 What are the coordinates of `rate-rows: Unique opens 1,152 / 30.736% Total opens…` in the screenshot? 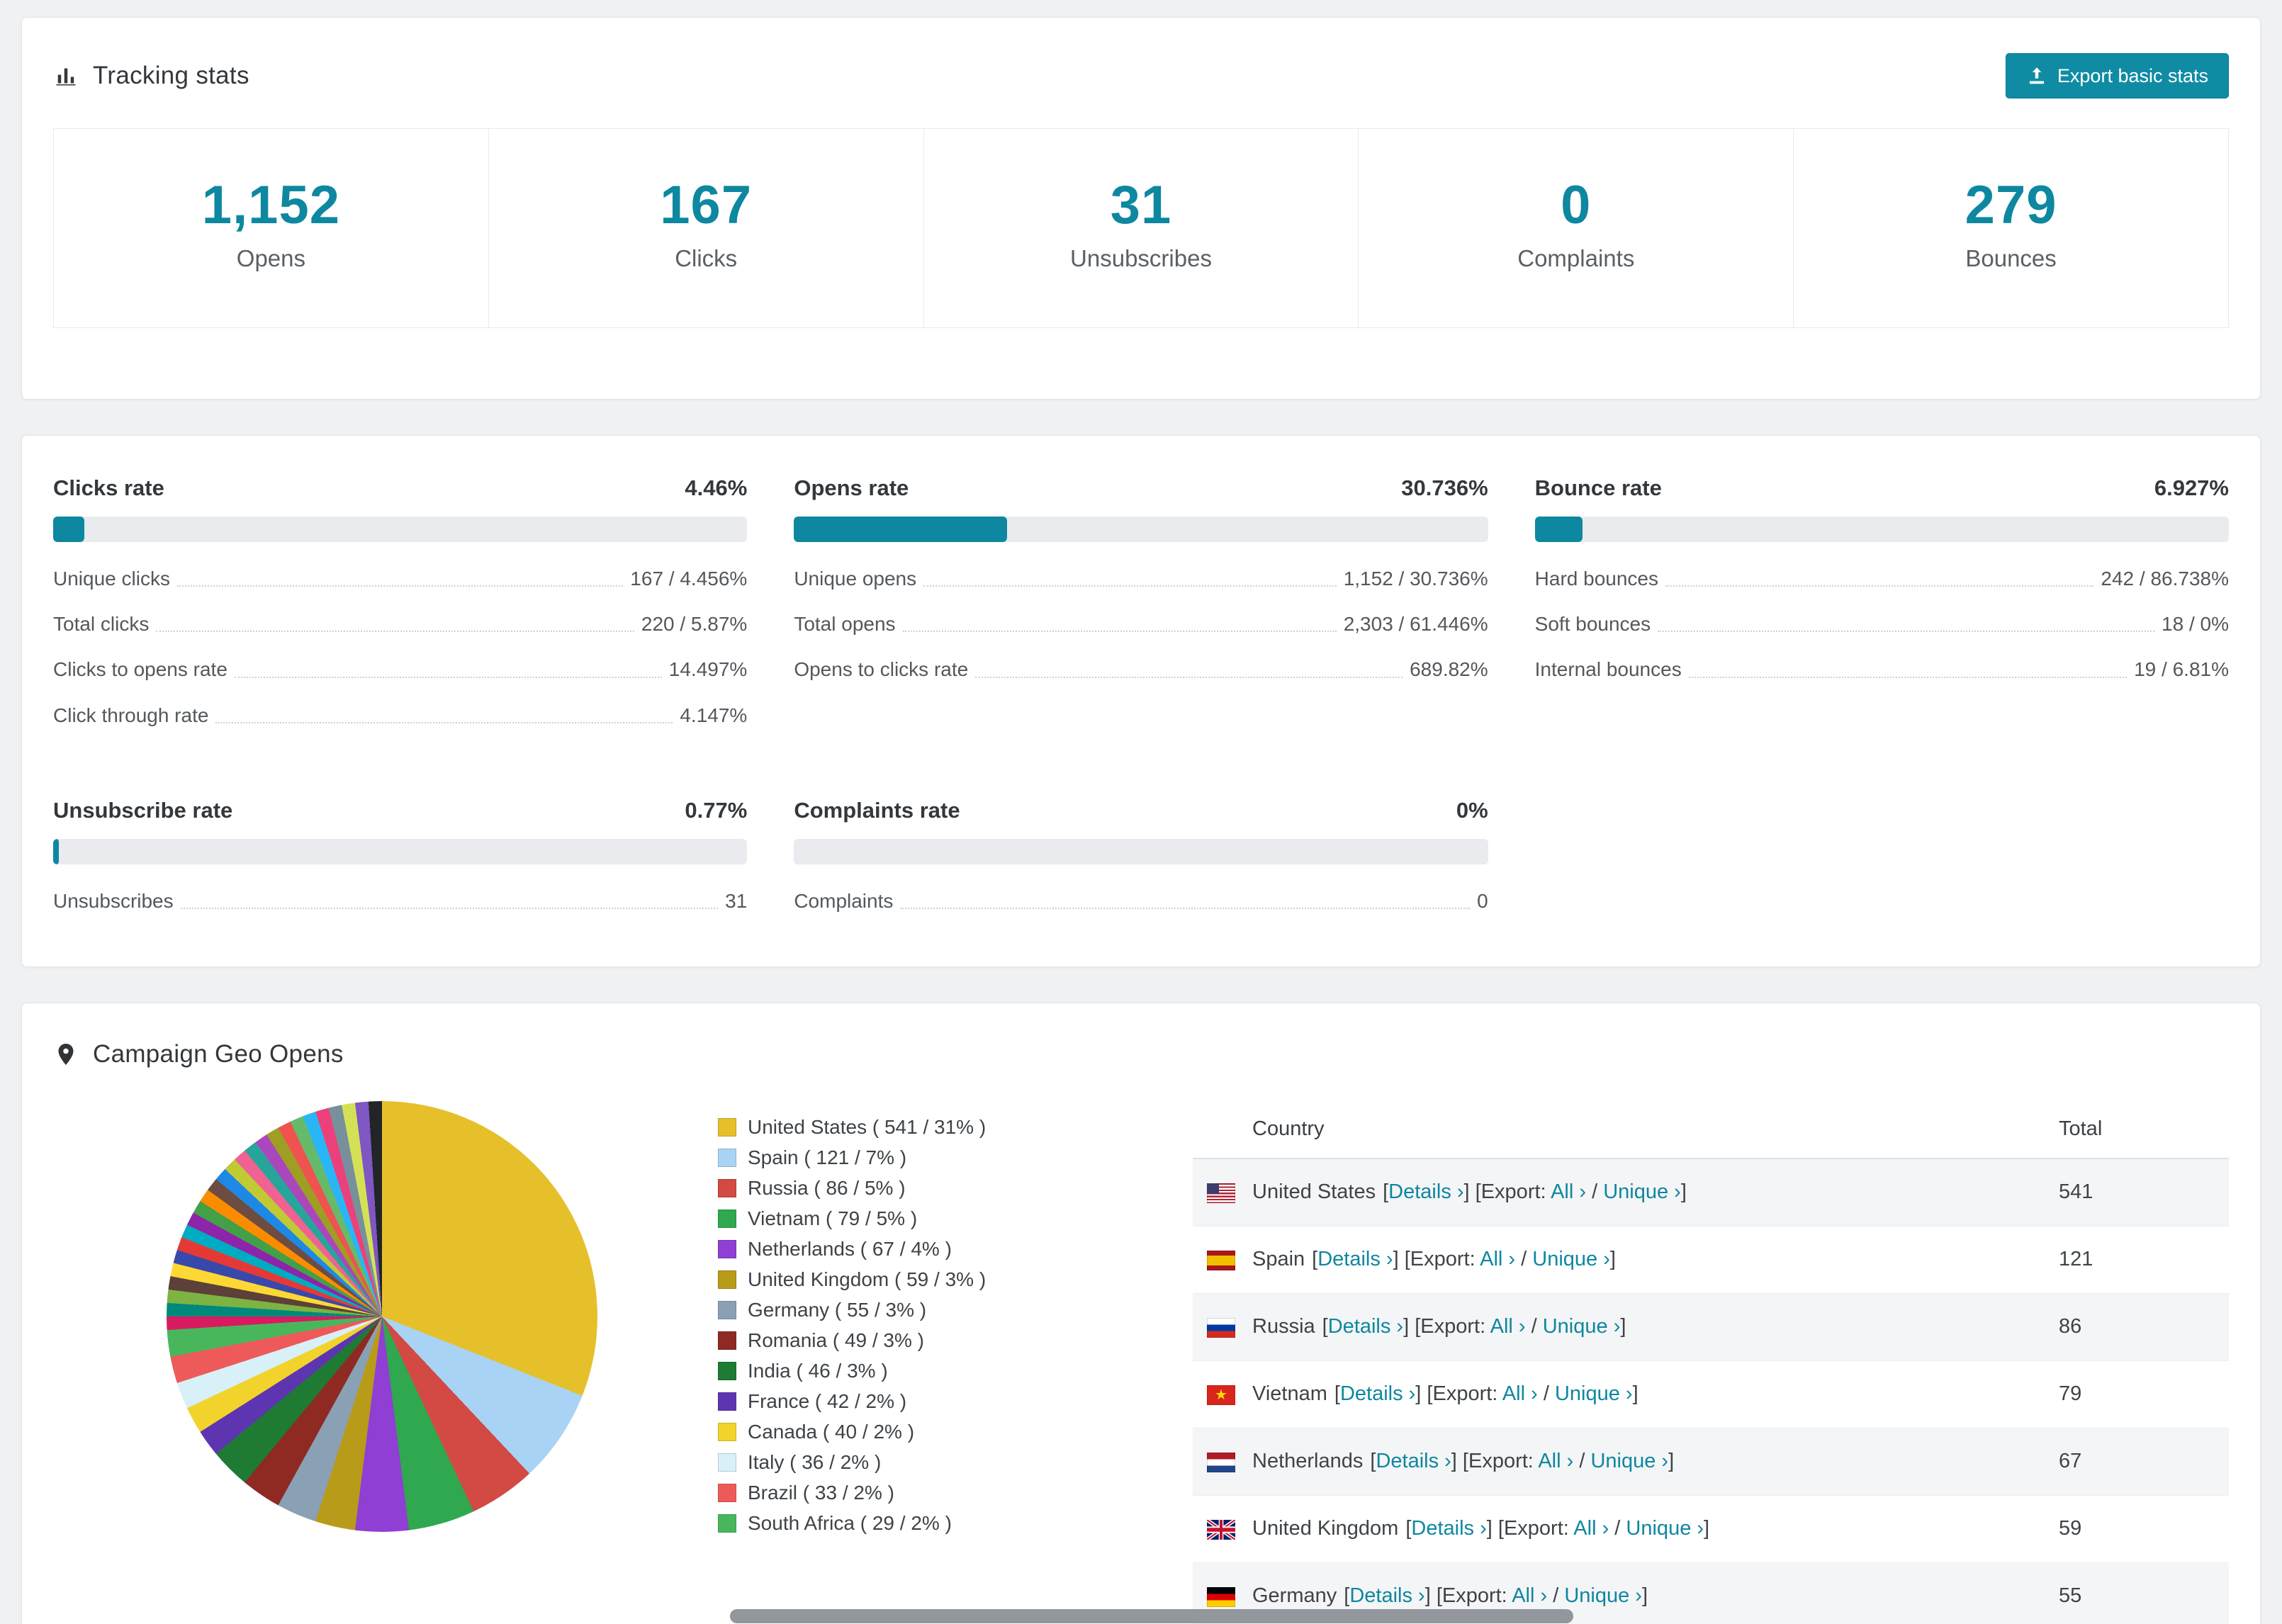 It's located at (1141, 625).